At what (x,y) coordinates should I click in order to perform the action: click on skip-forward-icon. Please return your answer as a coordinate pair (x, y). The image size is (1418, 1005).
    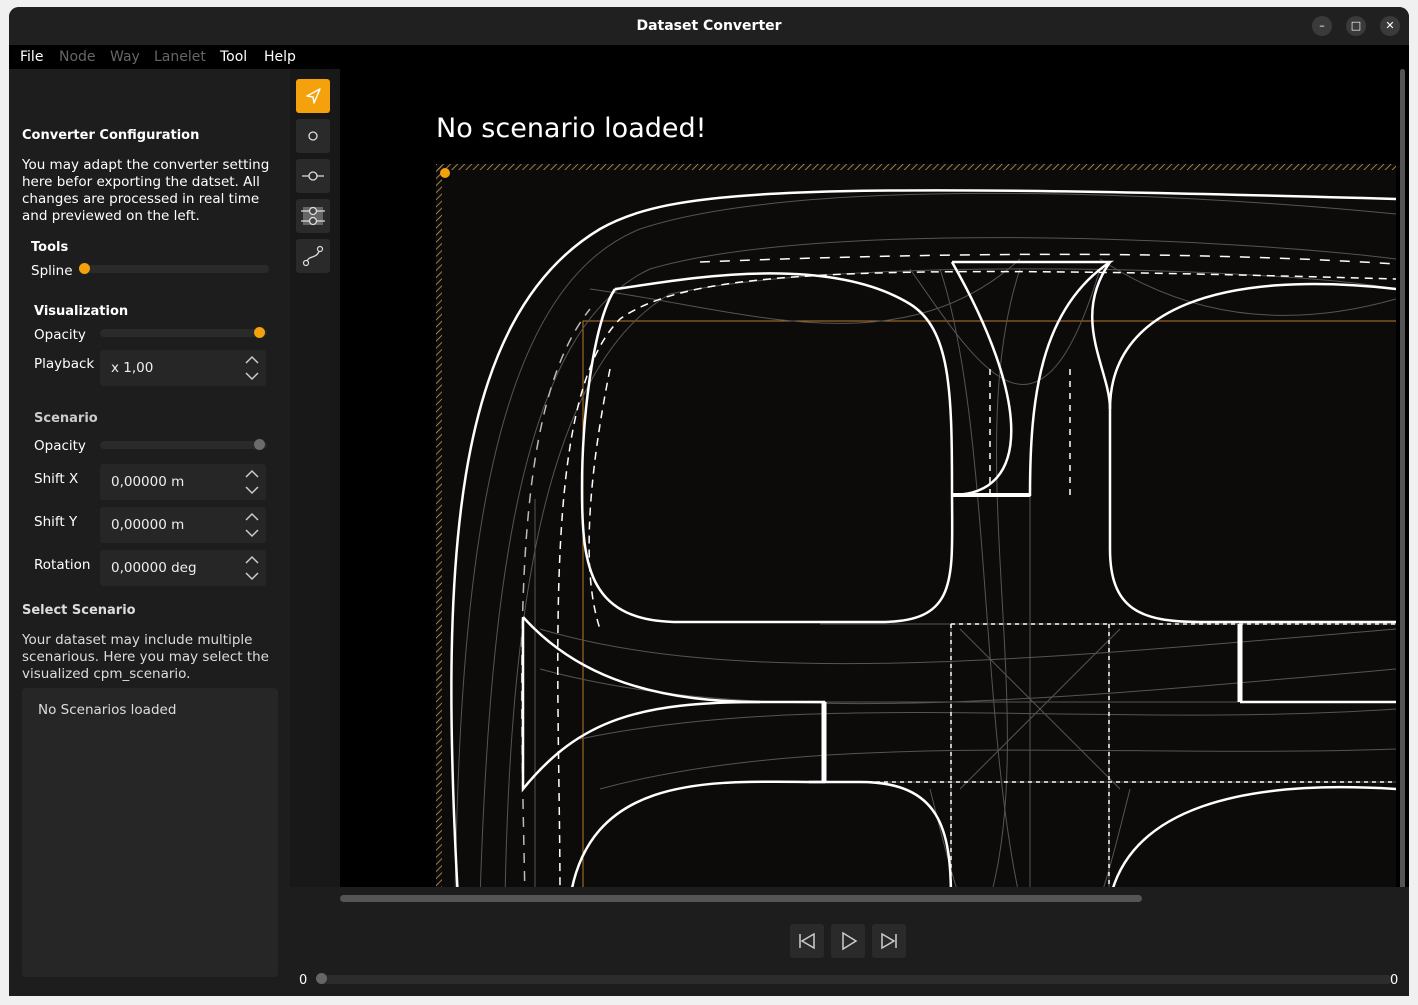
    Looking at the image, I should click on (889, 941).